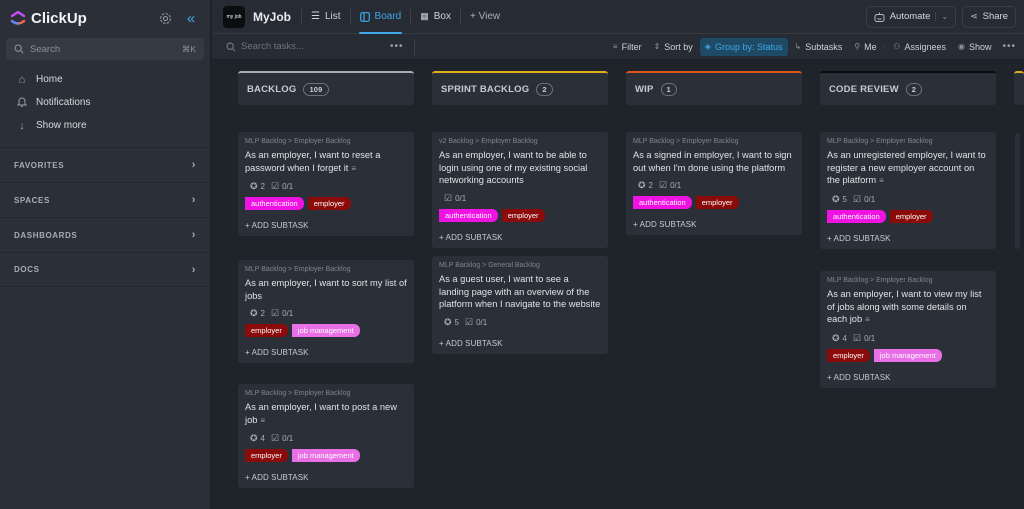 Image resolution: width=1024 pixels, height=509 pixels. What do you see at coordinates (865, 47) in the screenshot?
I see `me-button: ⚲ Me` at bounding box center [865, 47].